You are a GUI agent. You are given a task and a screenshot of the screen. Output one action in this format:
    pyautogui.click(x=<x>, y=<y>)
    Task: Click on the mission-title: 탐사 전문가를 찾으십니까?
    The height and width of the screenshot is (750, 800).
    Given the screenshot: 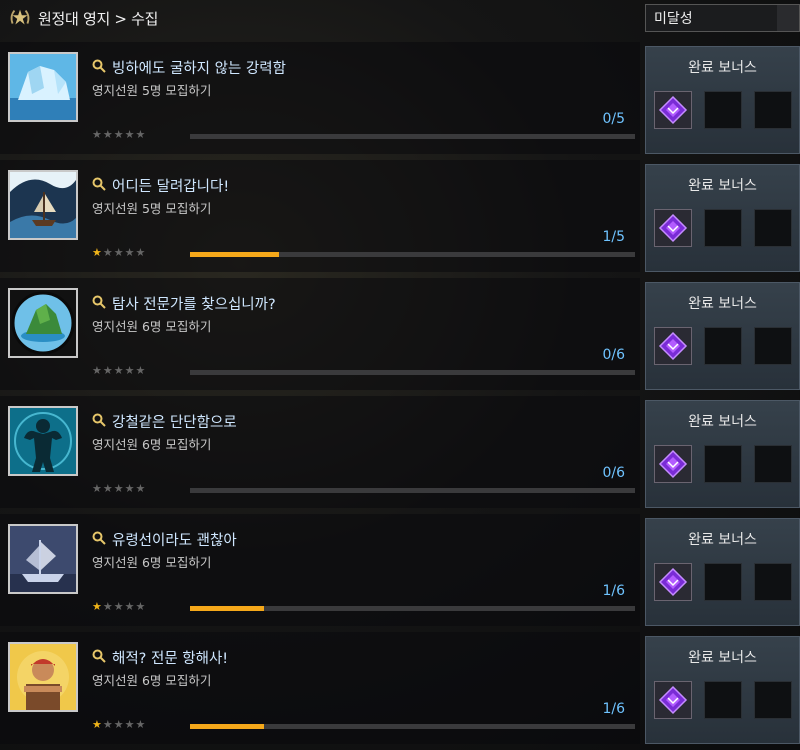 What is the action you would take?
    pyautogui.click(x=194, y=305)
    